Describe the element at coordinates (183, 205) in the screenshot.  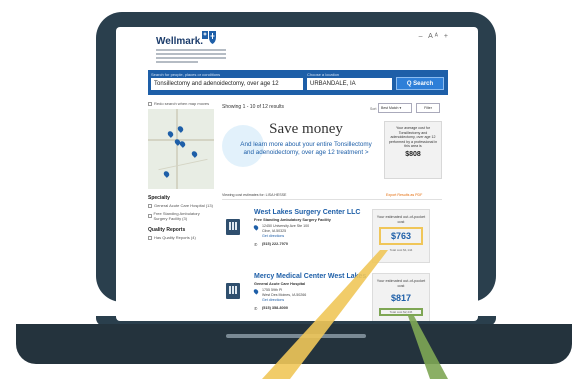
I see `specialty-filter-label: General Acute Care Hospital (13)` at that location.